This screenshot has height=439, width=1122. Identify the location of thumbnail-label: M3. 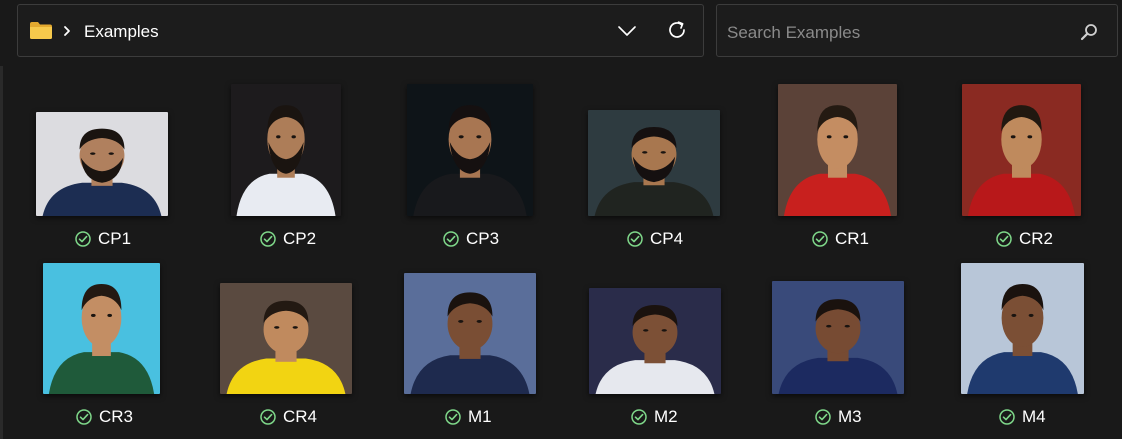
(850, 416).